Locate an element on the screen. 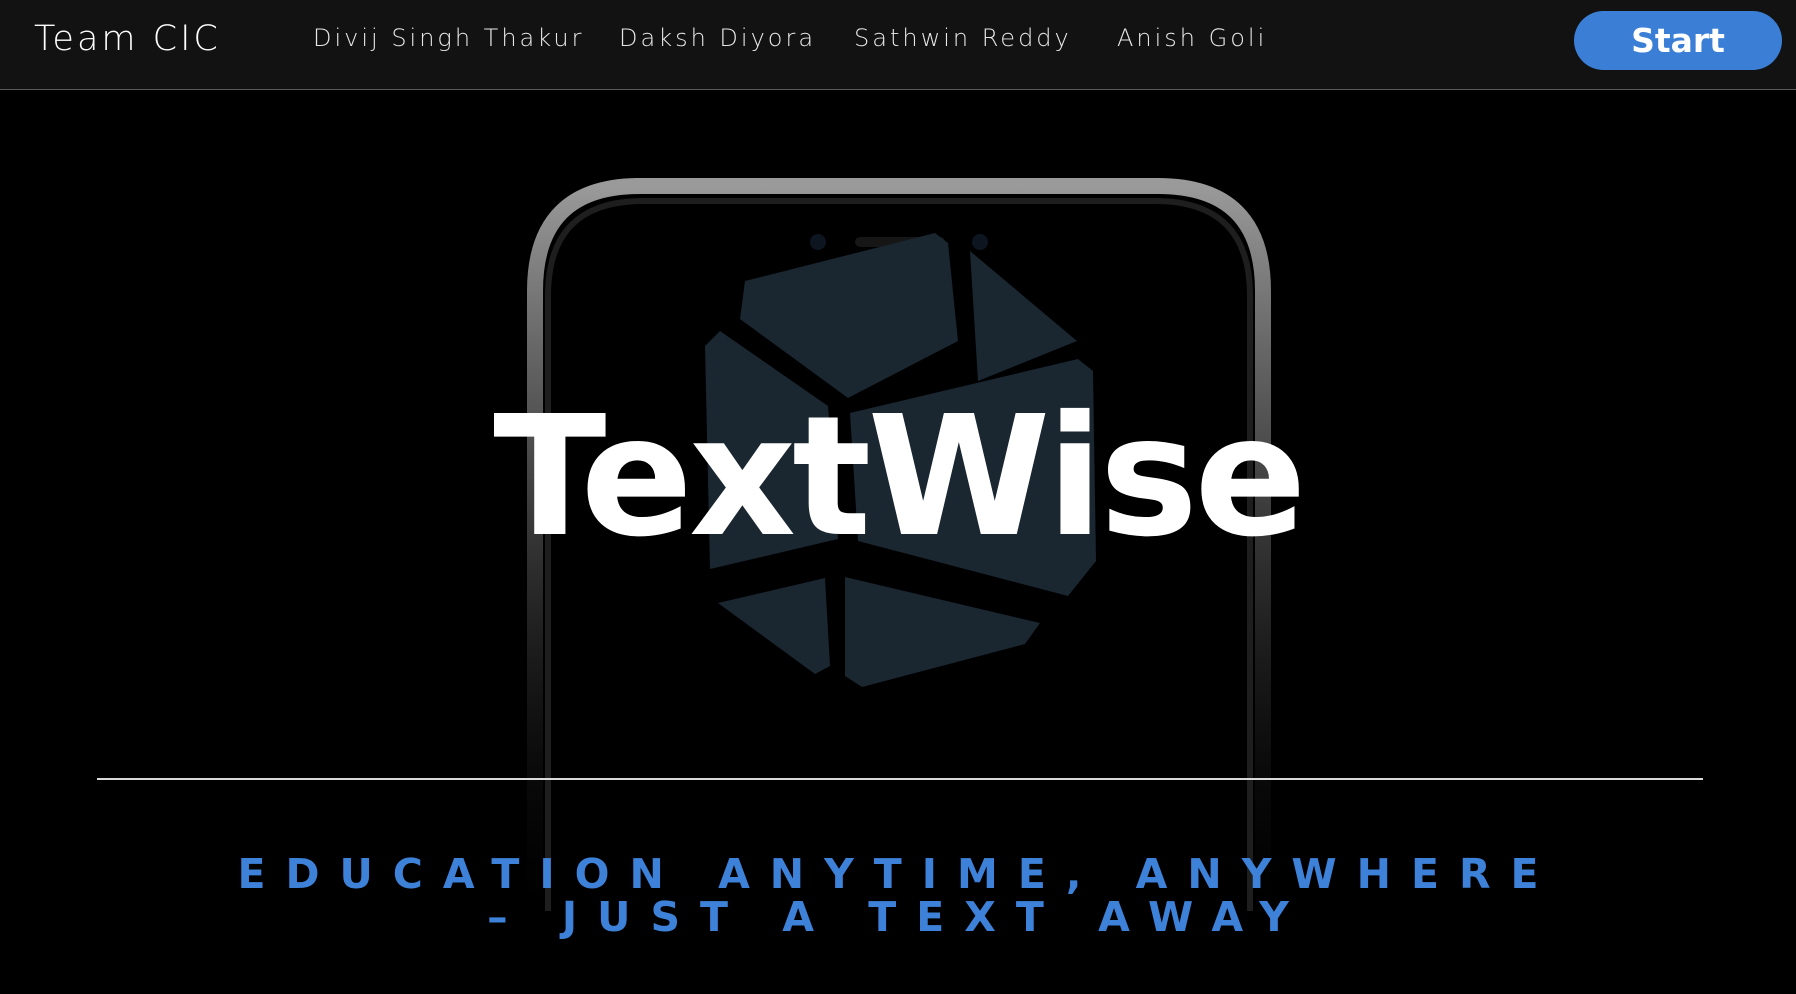 This screenshot has height=994, width=1796. tagline-line-2: – JUST A TEXT AWAY is located at coordinates (898, 917).